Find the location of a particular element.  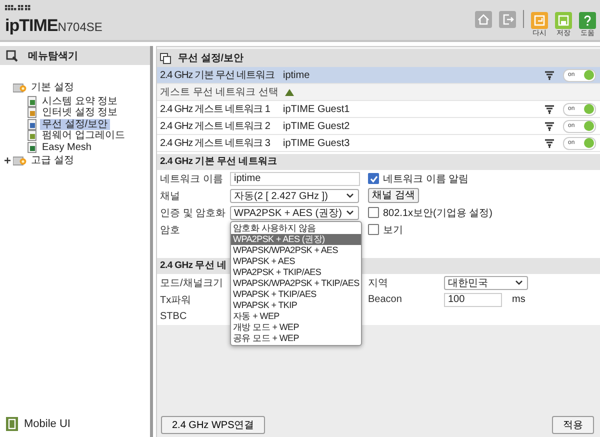

menu-item: 인터넷 설정 정보 is located at coordinates (80, 112).